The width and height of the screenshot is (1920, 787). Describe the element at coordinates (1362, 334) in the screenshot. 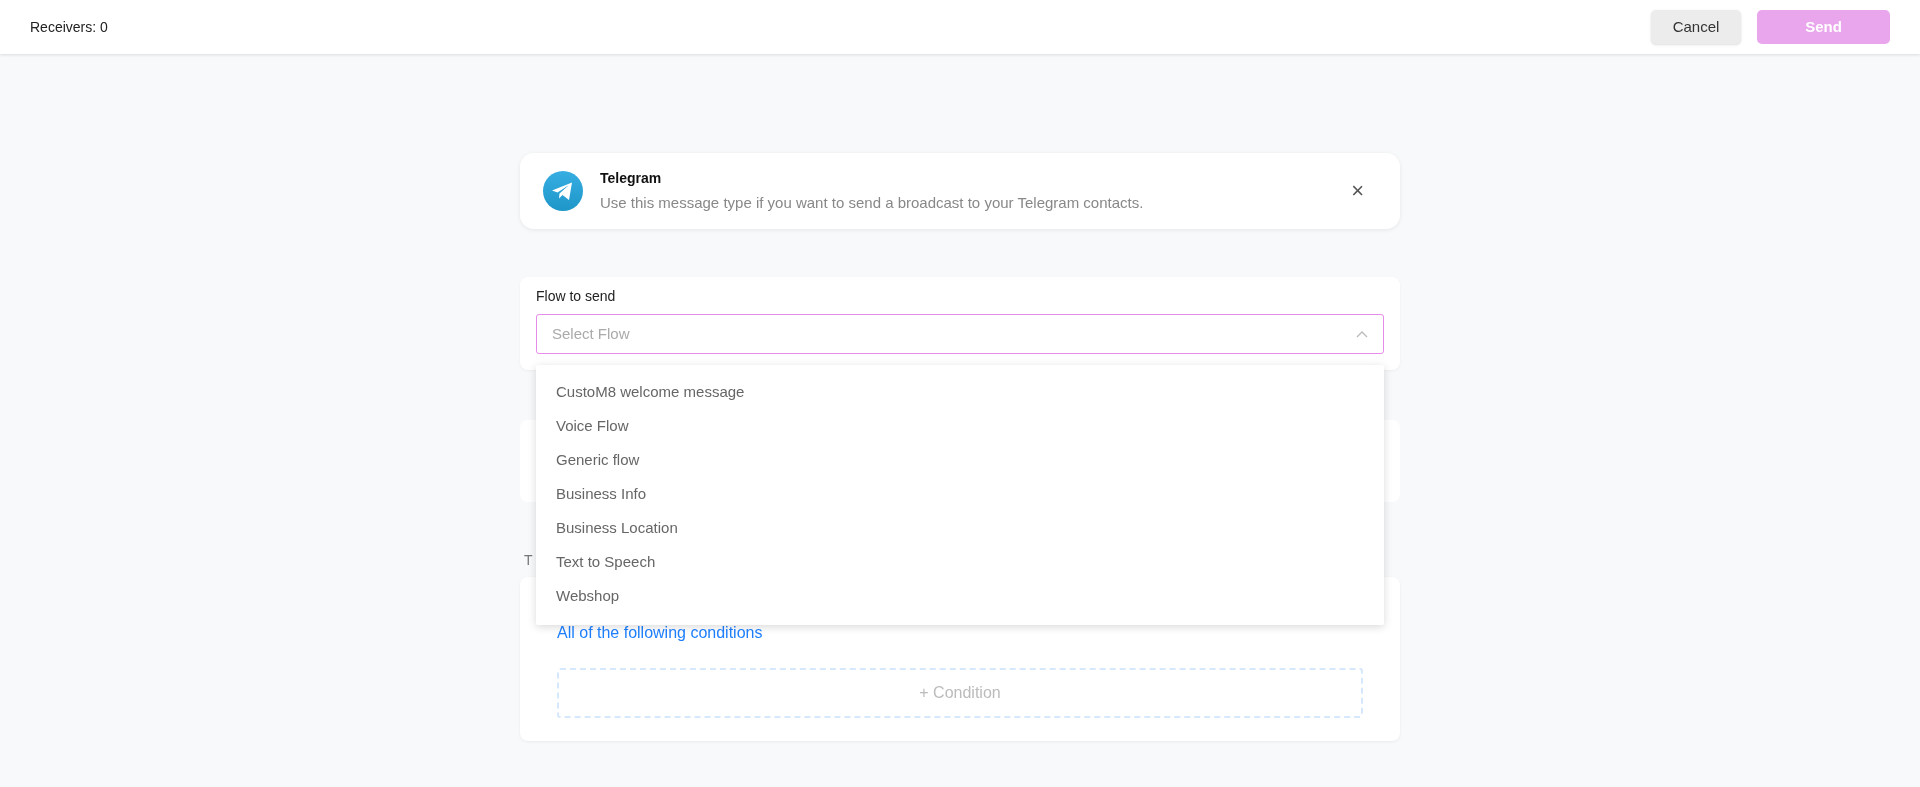

I see `chevron-icon` at that location.